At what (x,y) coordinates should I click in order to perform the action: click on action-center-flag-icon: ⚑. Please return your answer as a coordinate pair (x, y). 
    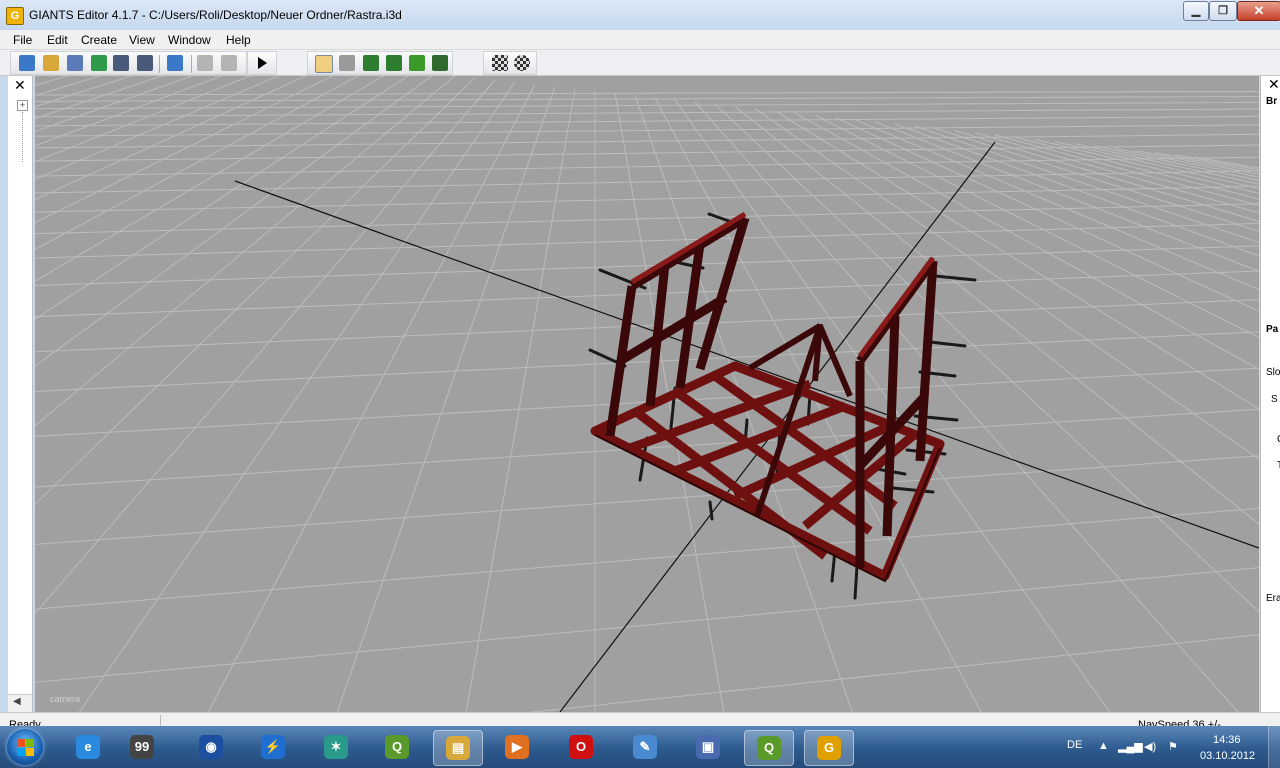
    Looking at the image, I should click on (1173, 746).